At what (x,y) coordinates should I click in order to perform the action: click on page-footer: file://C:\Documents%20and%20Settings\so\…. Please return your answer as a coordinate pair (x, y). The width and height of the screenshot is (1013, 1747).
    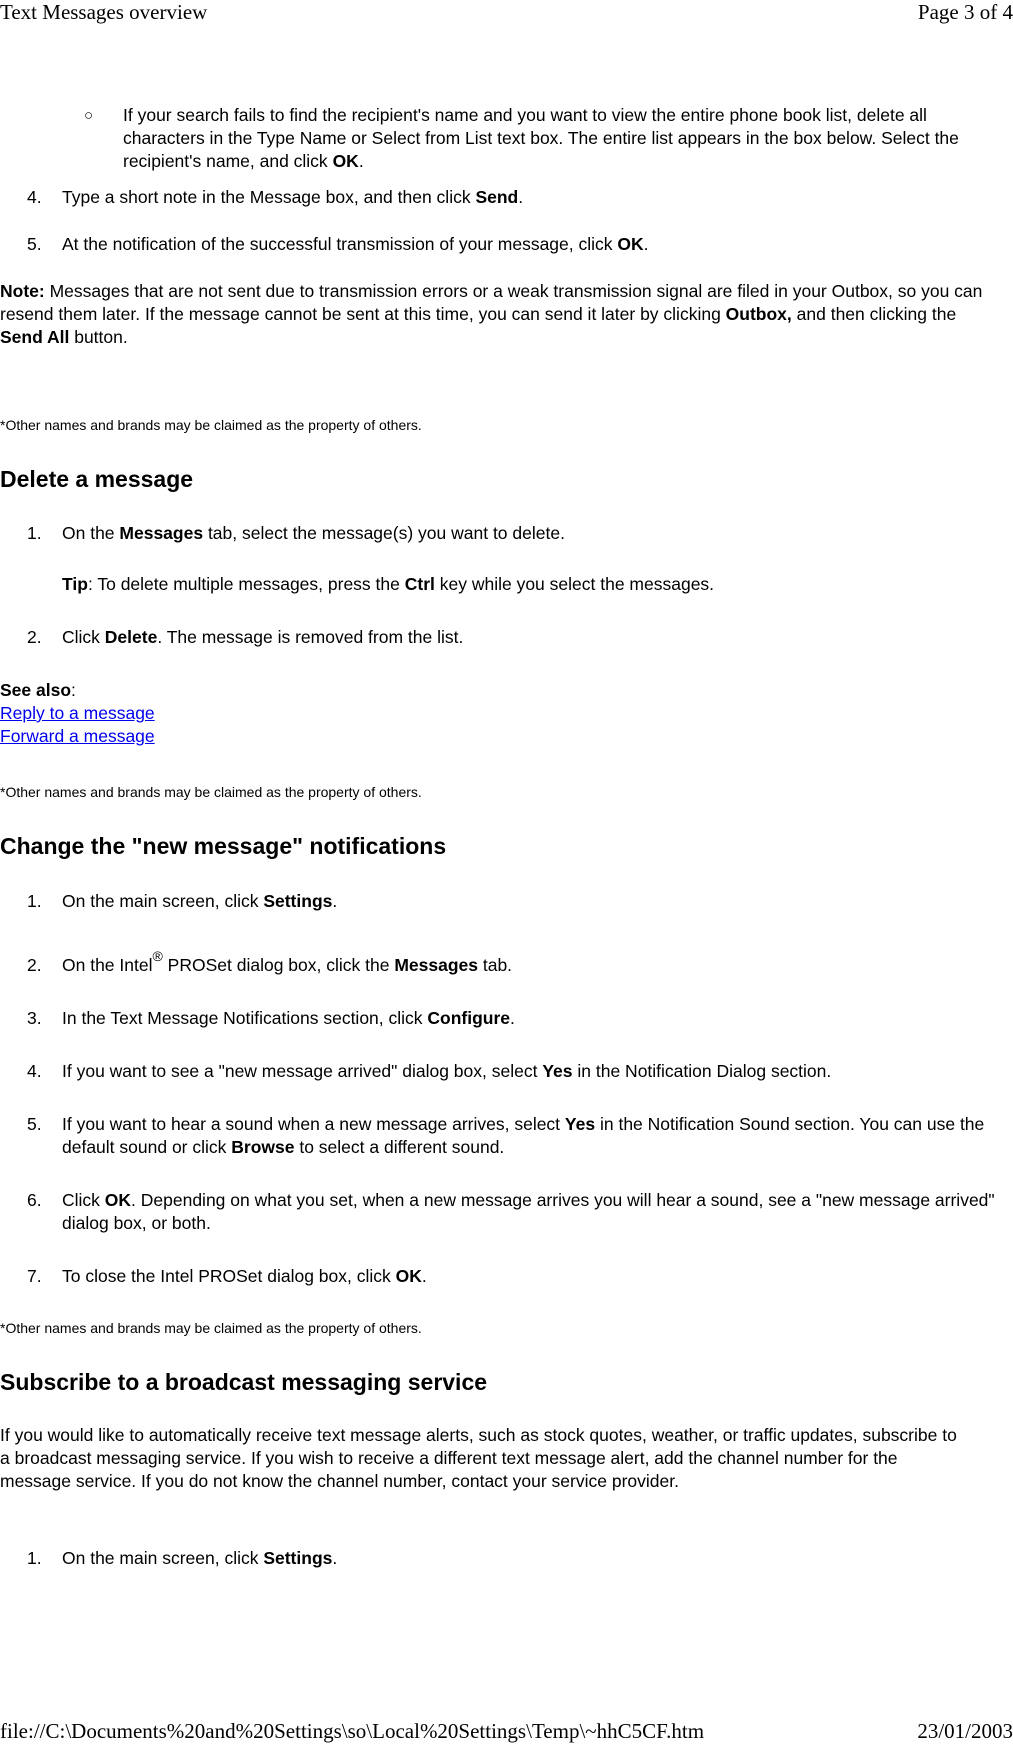
    Looking at the image, I should click on (506, 1731).